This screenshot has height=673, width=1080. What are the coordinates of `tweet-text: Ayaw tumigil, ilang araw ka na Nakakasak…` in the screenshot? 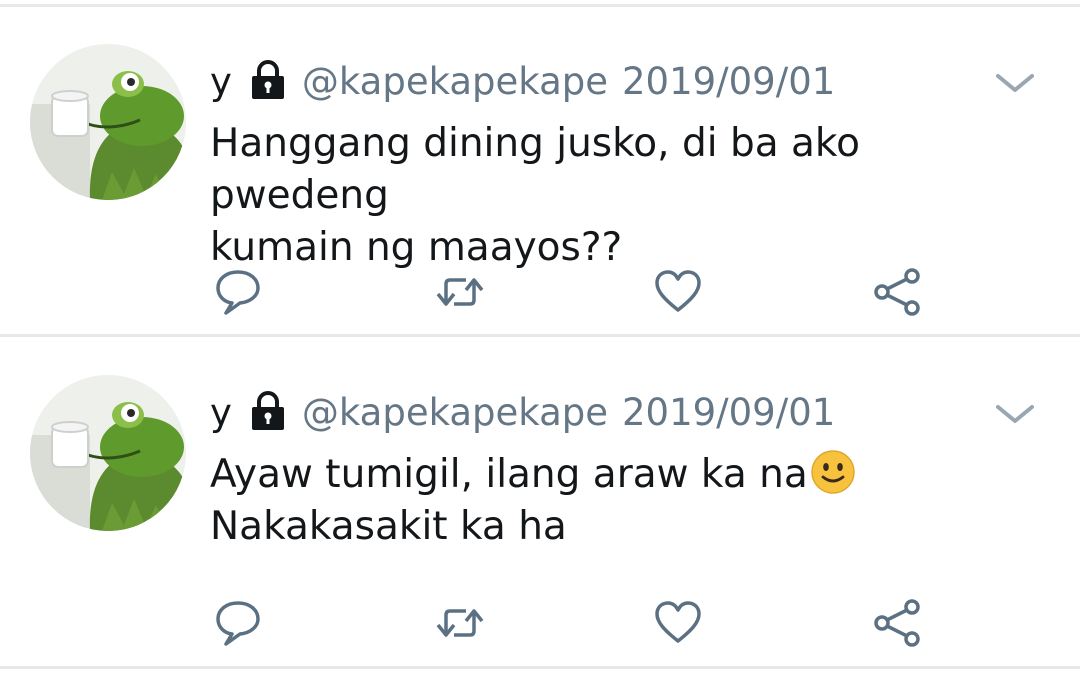 It's located at (630, 501).